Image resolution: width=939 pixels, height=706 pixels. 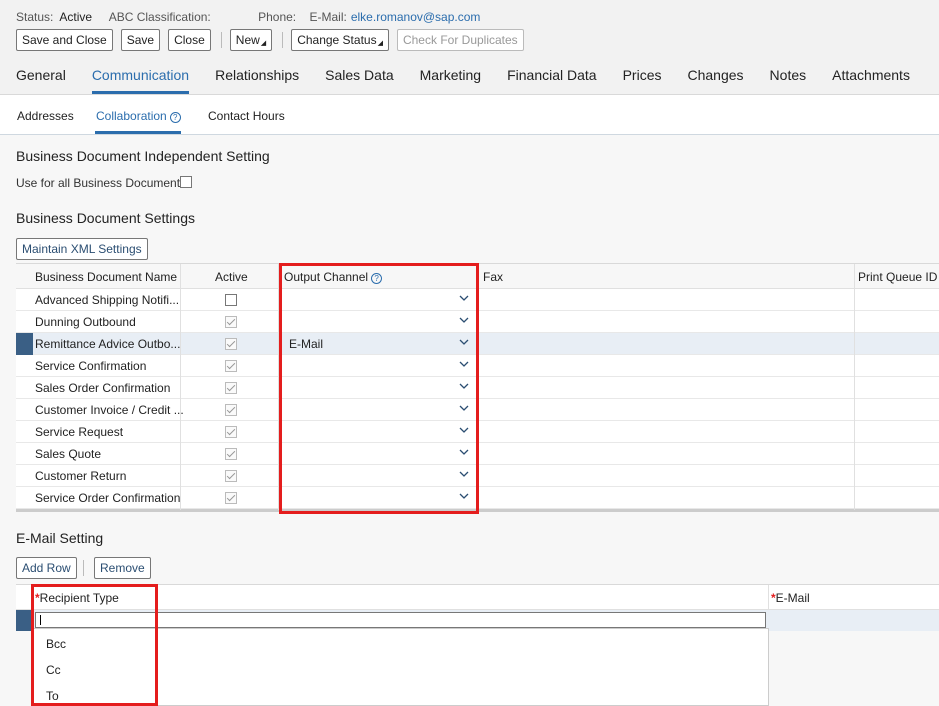 What do you see at coordinates (103, 388) in the screenshot?
I see `document-name: Sales Order Confirmation` at bounding box center [103, 388].